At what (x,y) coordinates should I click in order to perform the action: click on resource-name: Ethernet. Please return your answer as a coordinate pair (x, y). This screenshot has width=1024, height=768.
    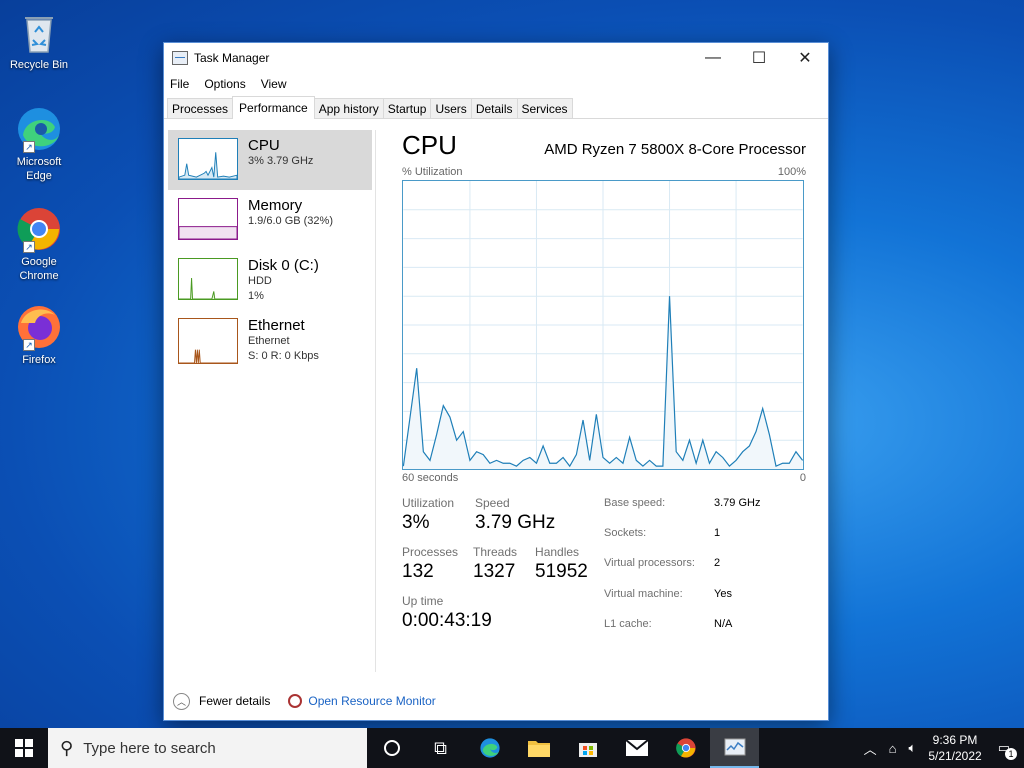
    Looking at the image, I should click on (276, 325).